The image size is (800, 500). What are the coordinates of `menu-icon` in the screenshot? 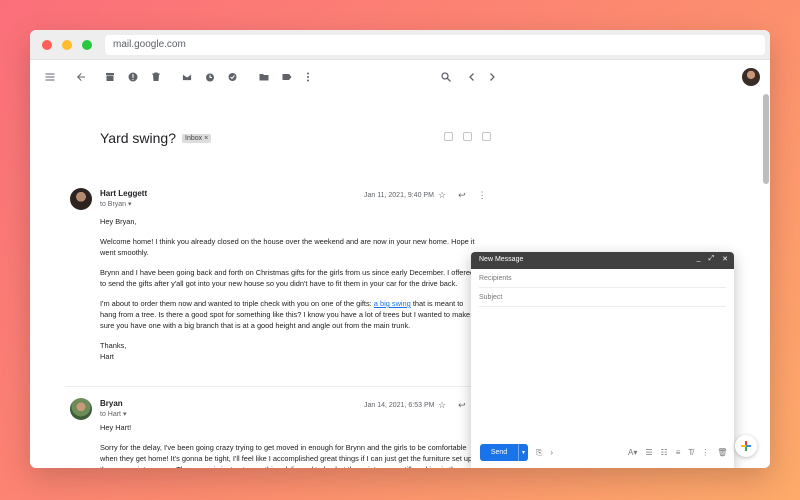 It's located at (50, 77).